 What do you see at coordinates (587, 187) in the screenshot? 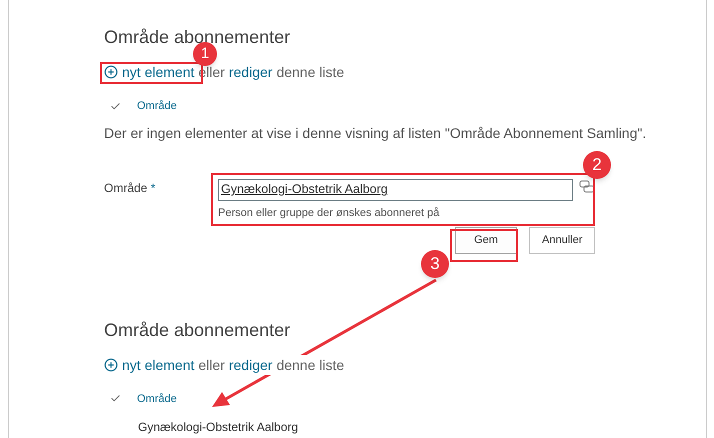
I see `tag-pair-icon` at bounding box center [587, 187].